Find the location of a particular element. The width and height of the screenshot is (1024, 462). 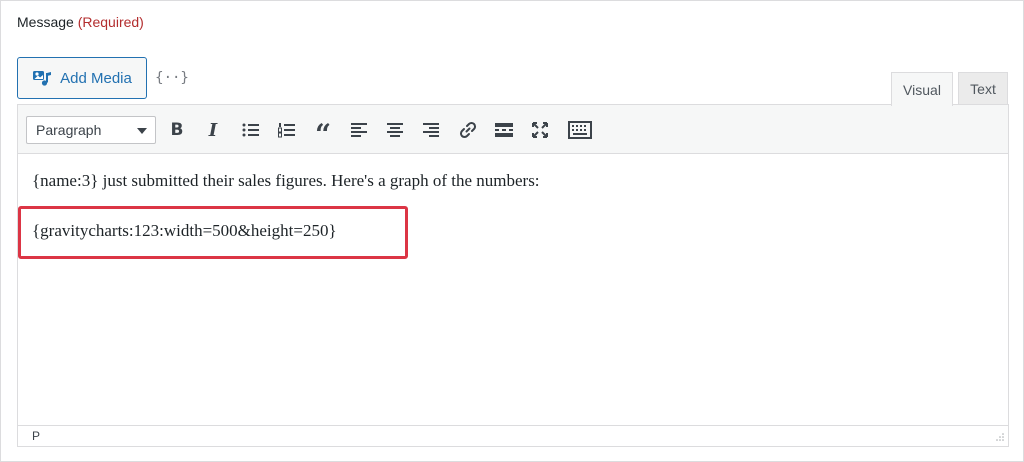

read-more-icon is located at coordinates (504, 130).